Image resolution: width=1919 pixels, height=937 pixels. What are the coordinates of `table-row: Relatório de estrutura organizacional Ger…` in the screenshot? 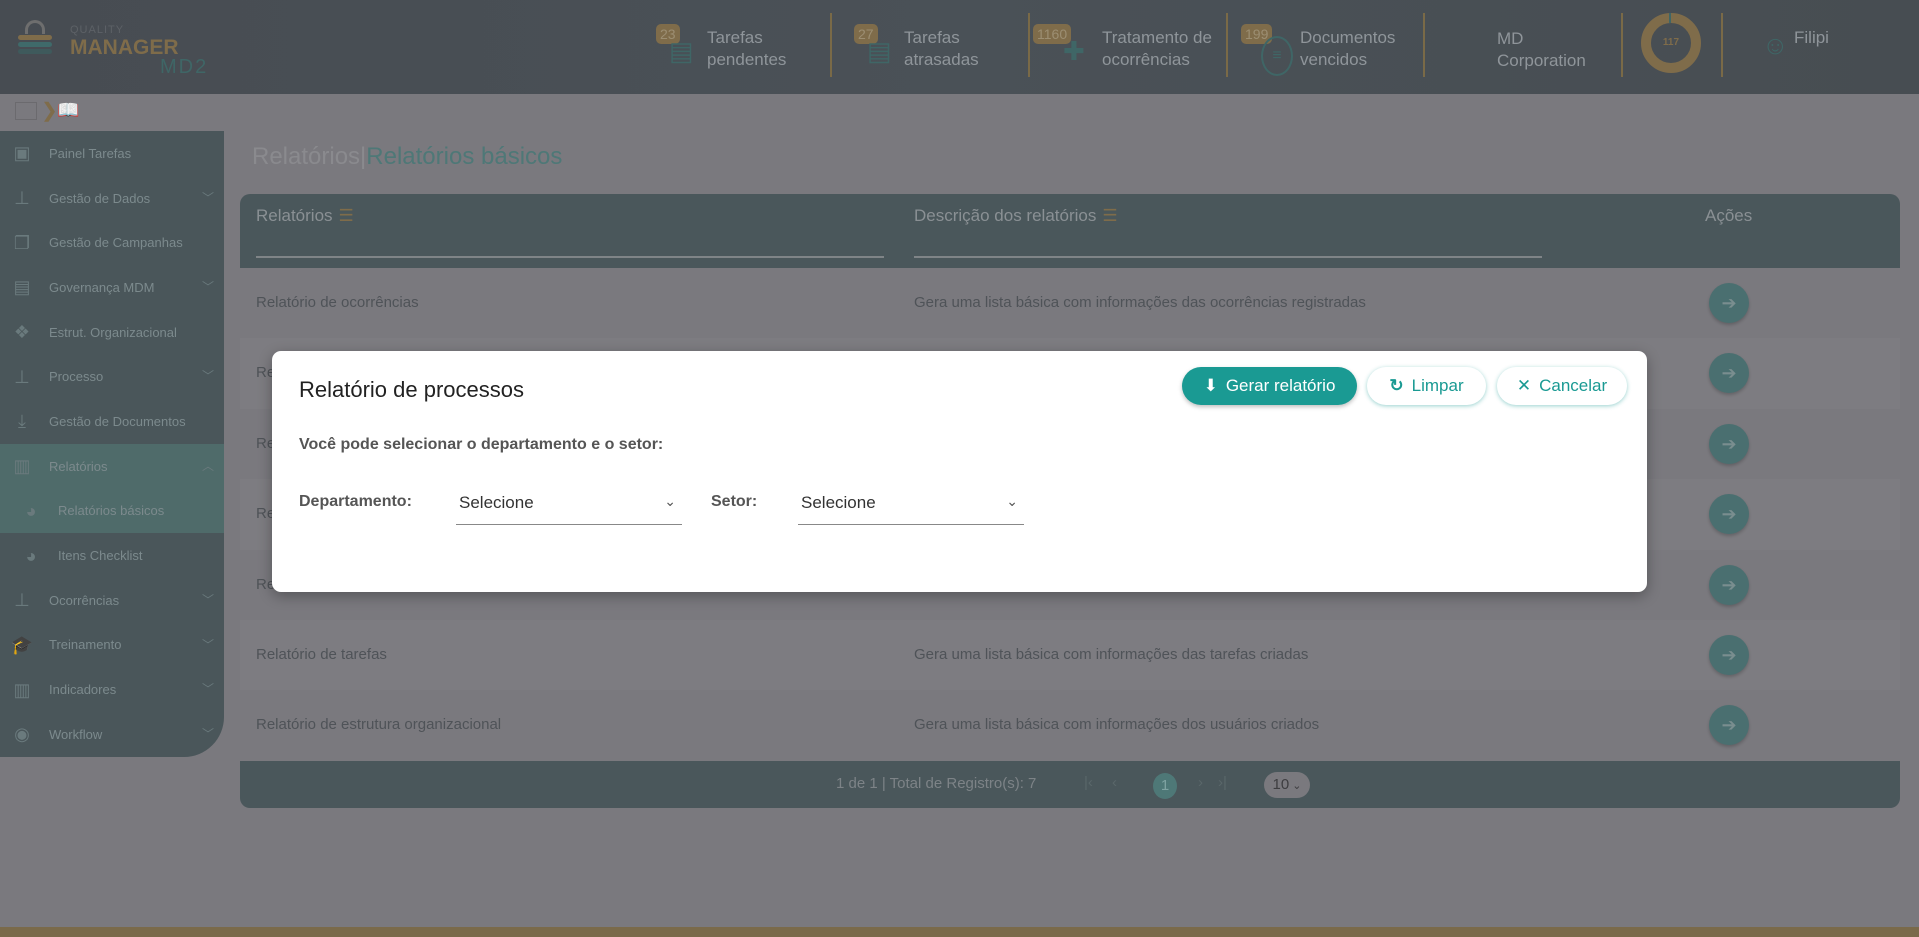 It's located at (1070, 725).